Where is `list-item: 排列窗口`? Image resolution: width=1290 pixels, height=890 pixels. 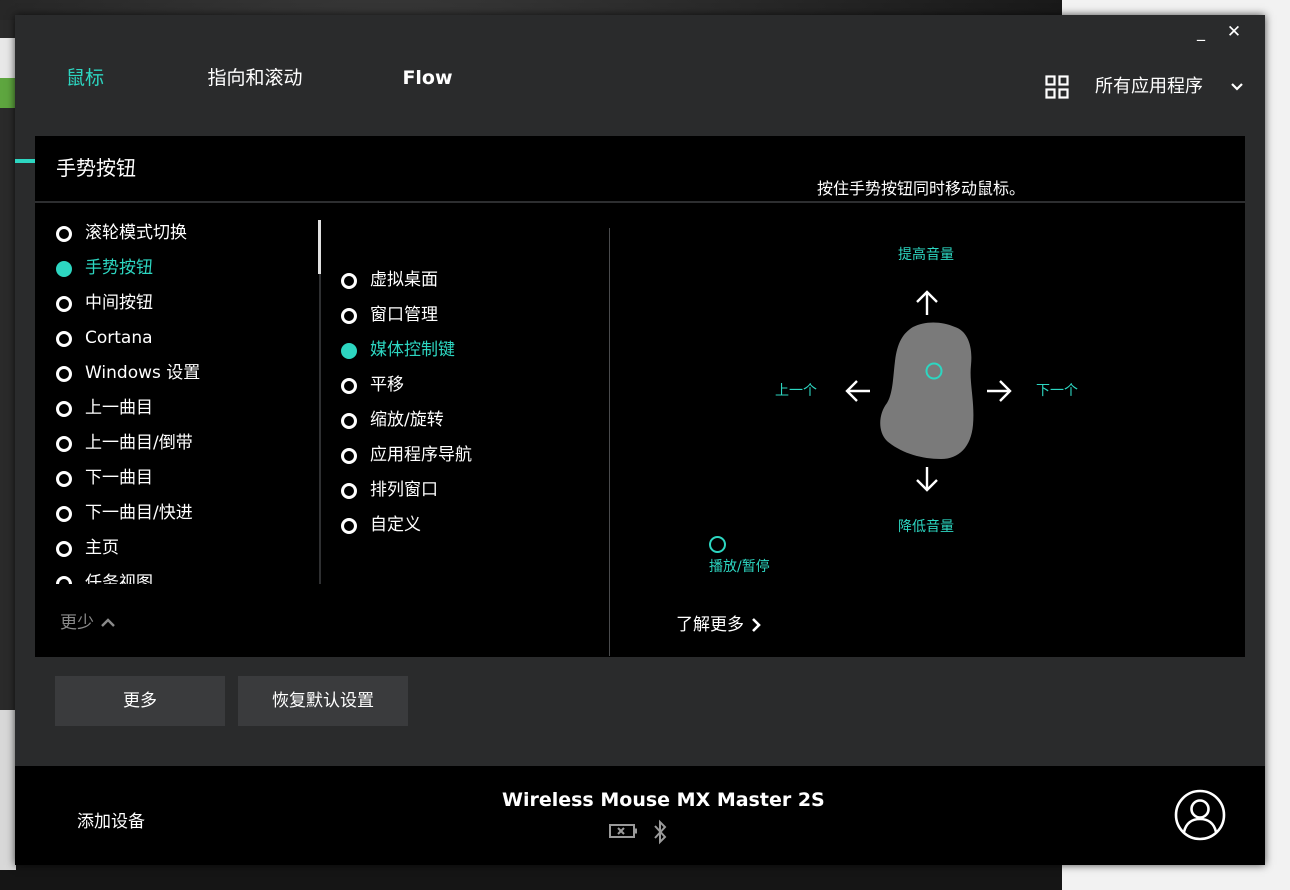
list-item: 排列窗口 is located at coordinates (470, 490).